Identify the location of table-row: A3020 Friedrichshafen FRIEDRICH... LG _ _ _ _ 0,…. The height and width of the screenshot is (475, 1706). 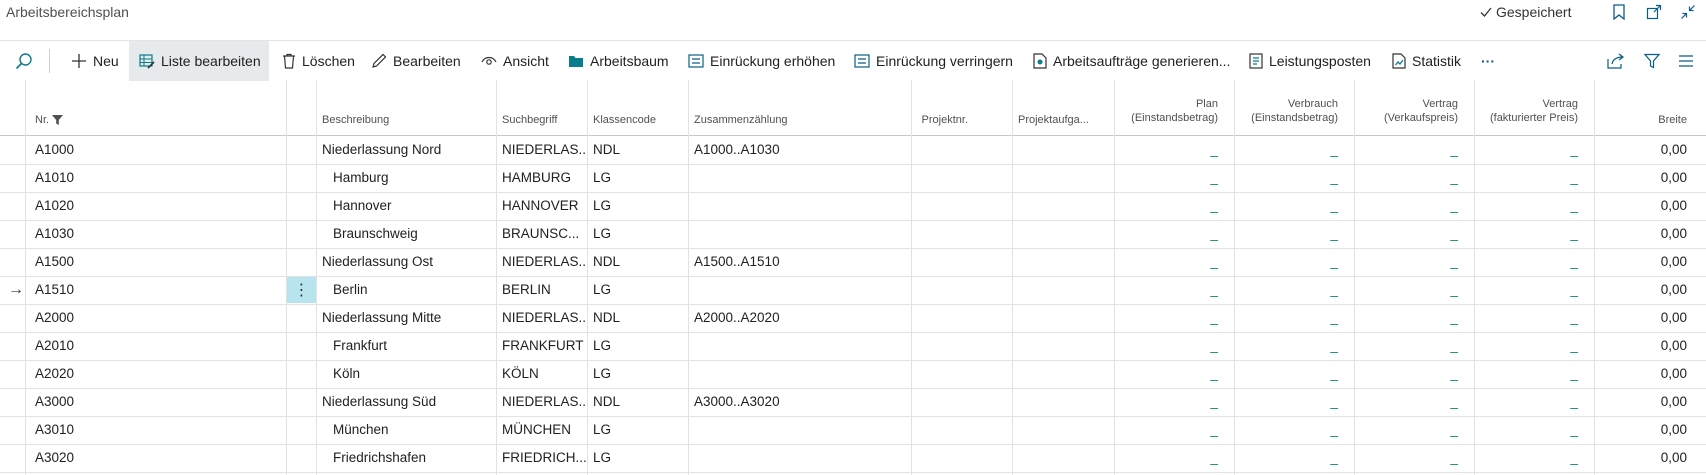
(853, 458).